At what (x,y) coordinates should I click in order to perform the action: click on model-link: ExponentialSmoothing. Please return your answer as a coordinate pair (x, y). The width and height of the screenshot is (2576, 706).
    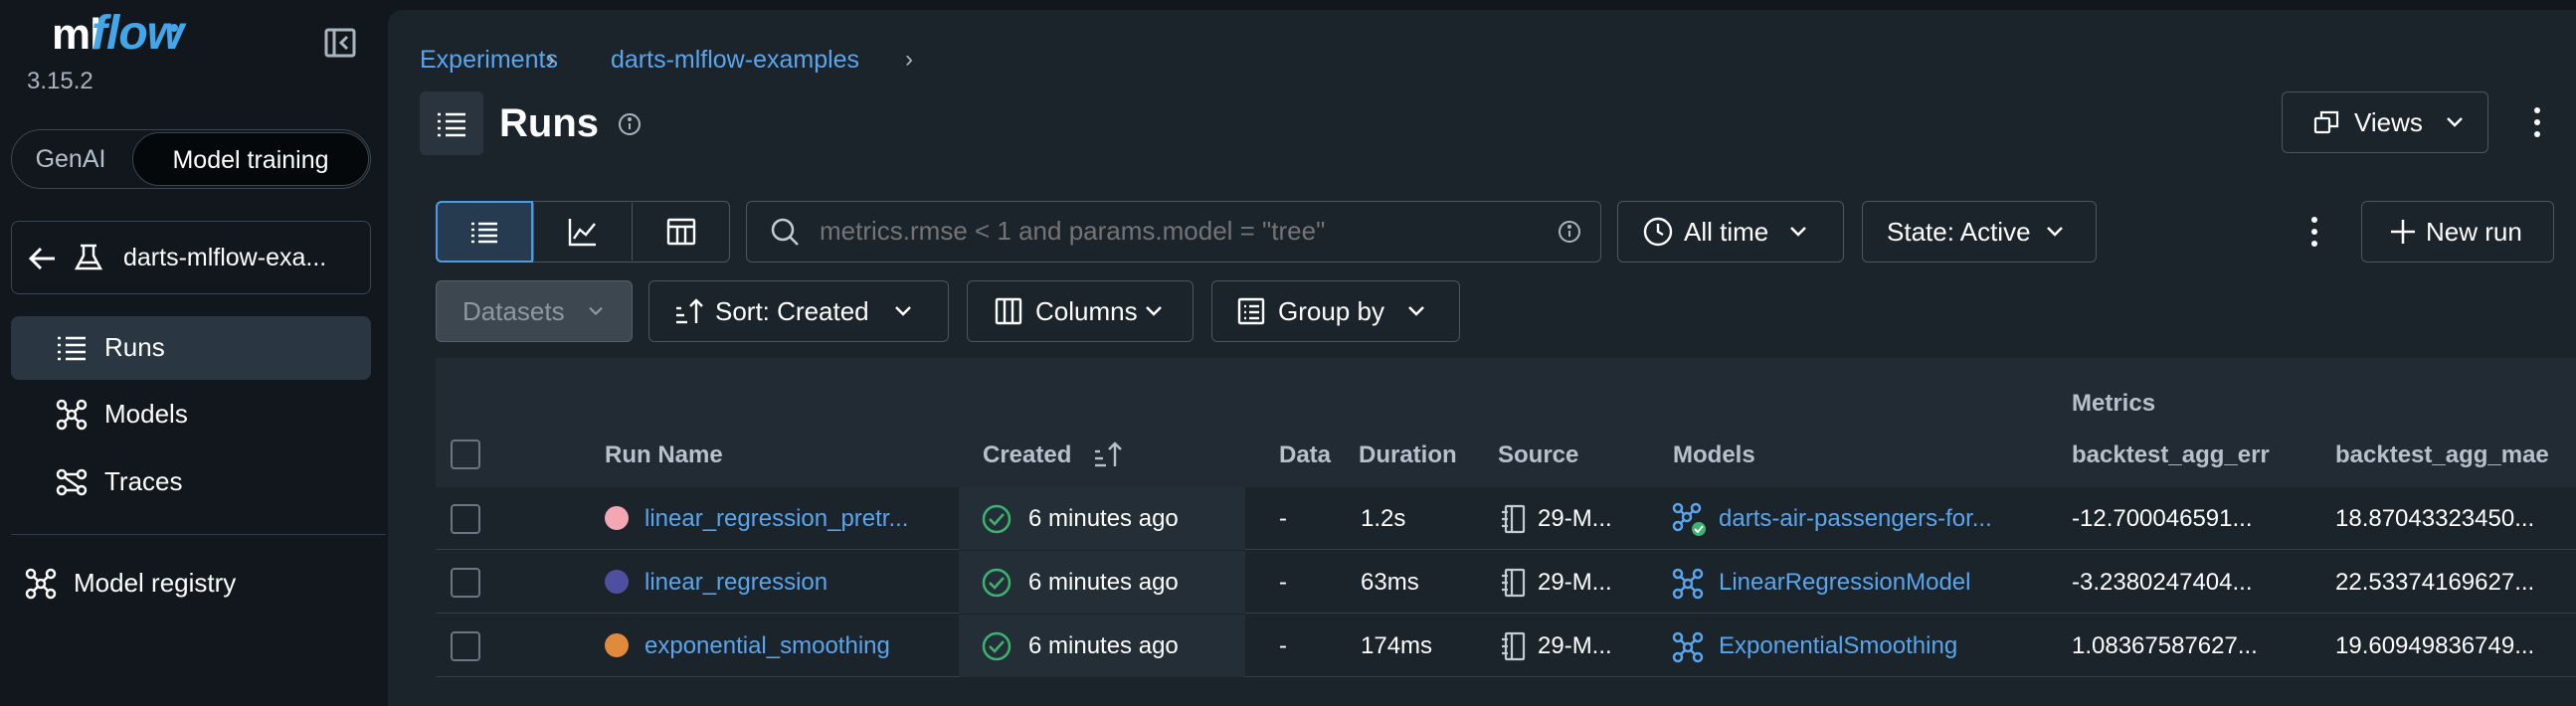
    Looking at the image, I should click on (1838, 646).